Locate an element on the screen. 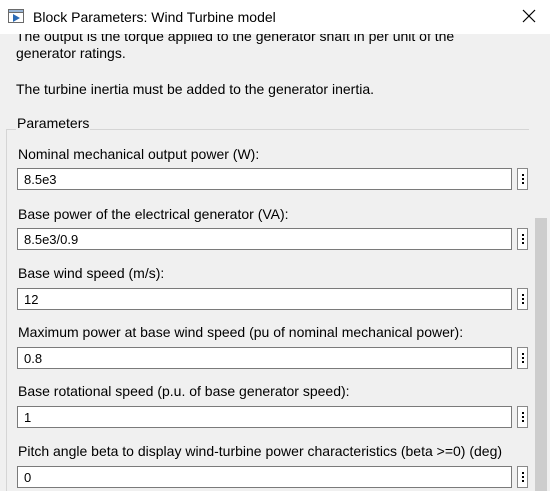  close-icon is located at coordinates (529, 16).